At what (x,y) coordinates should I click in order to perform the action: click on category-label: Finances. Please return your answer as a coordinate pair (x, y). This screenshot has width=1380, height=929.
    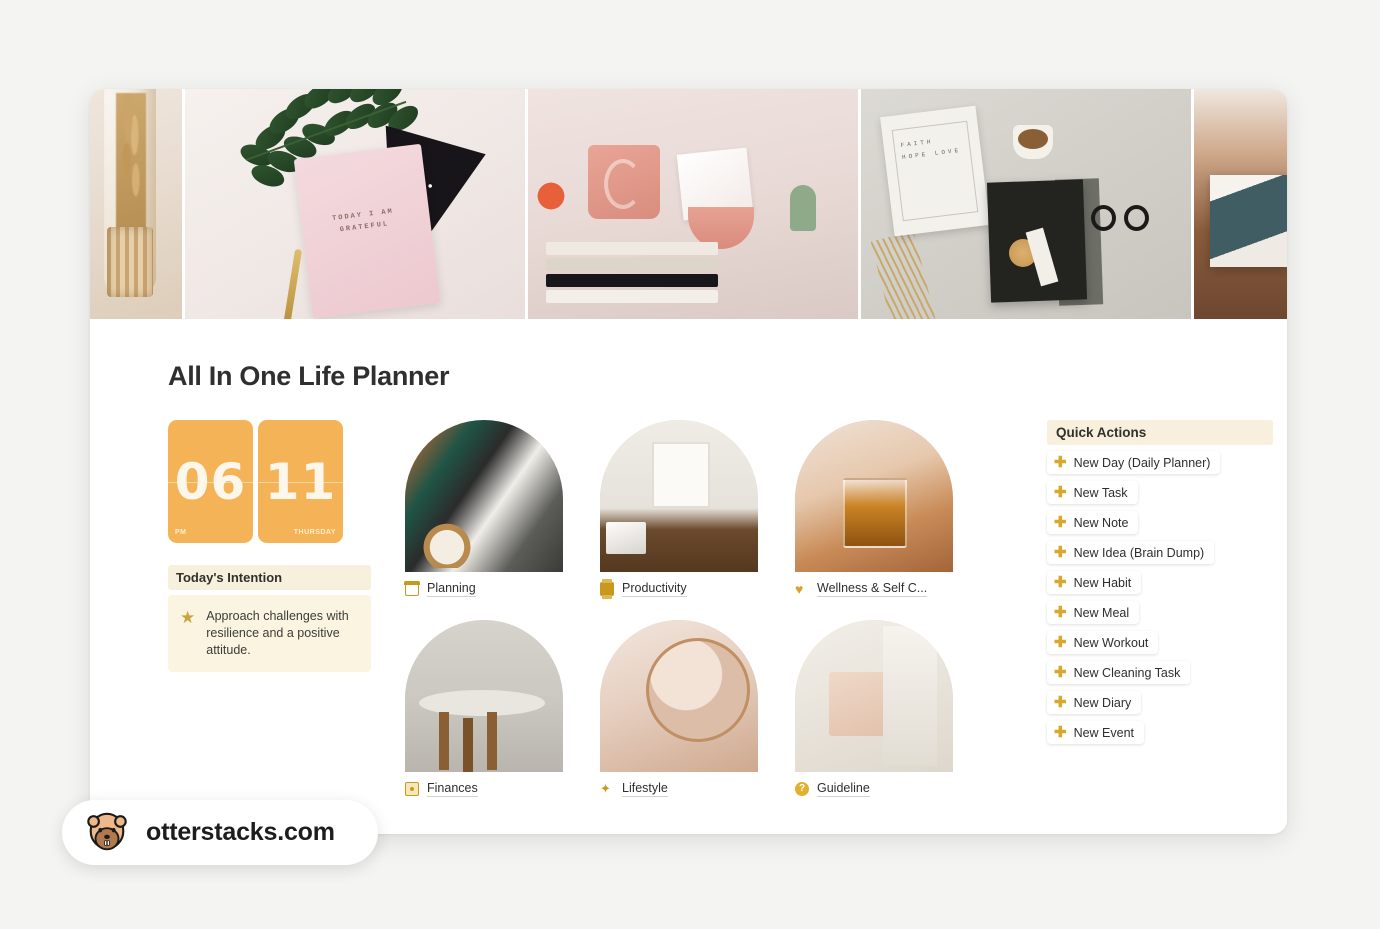
    Looking at the image, I should click on (452, 789).